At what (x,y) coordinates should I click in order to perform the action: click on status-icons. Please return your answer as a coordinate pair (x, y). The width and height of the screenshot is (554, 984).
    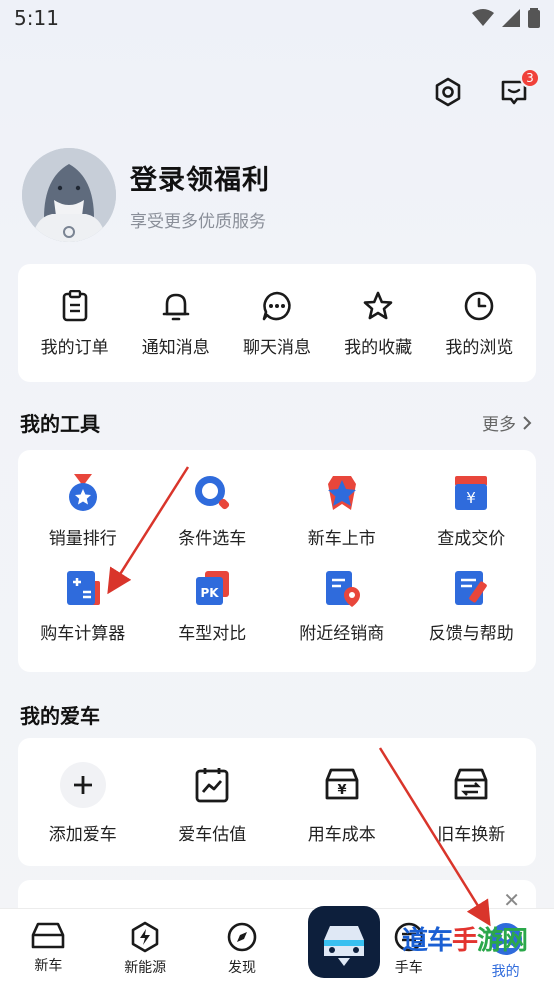
    Looking at the image, I should click on (506, 18).